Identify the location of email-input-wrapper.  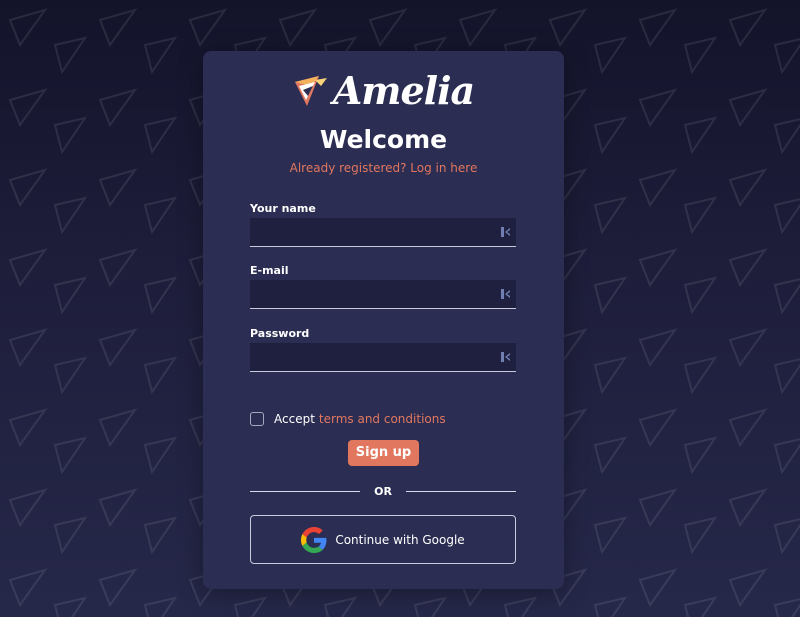
(383, 294).